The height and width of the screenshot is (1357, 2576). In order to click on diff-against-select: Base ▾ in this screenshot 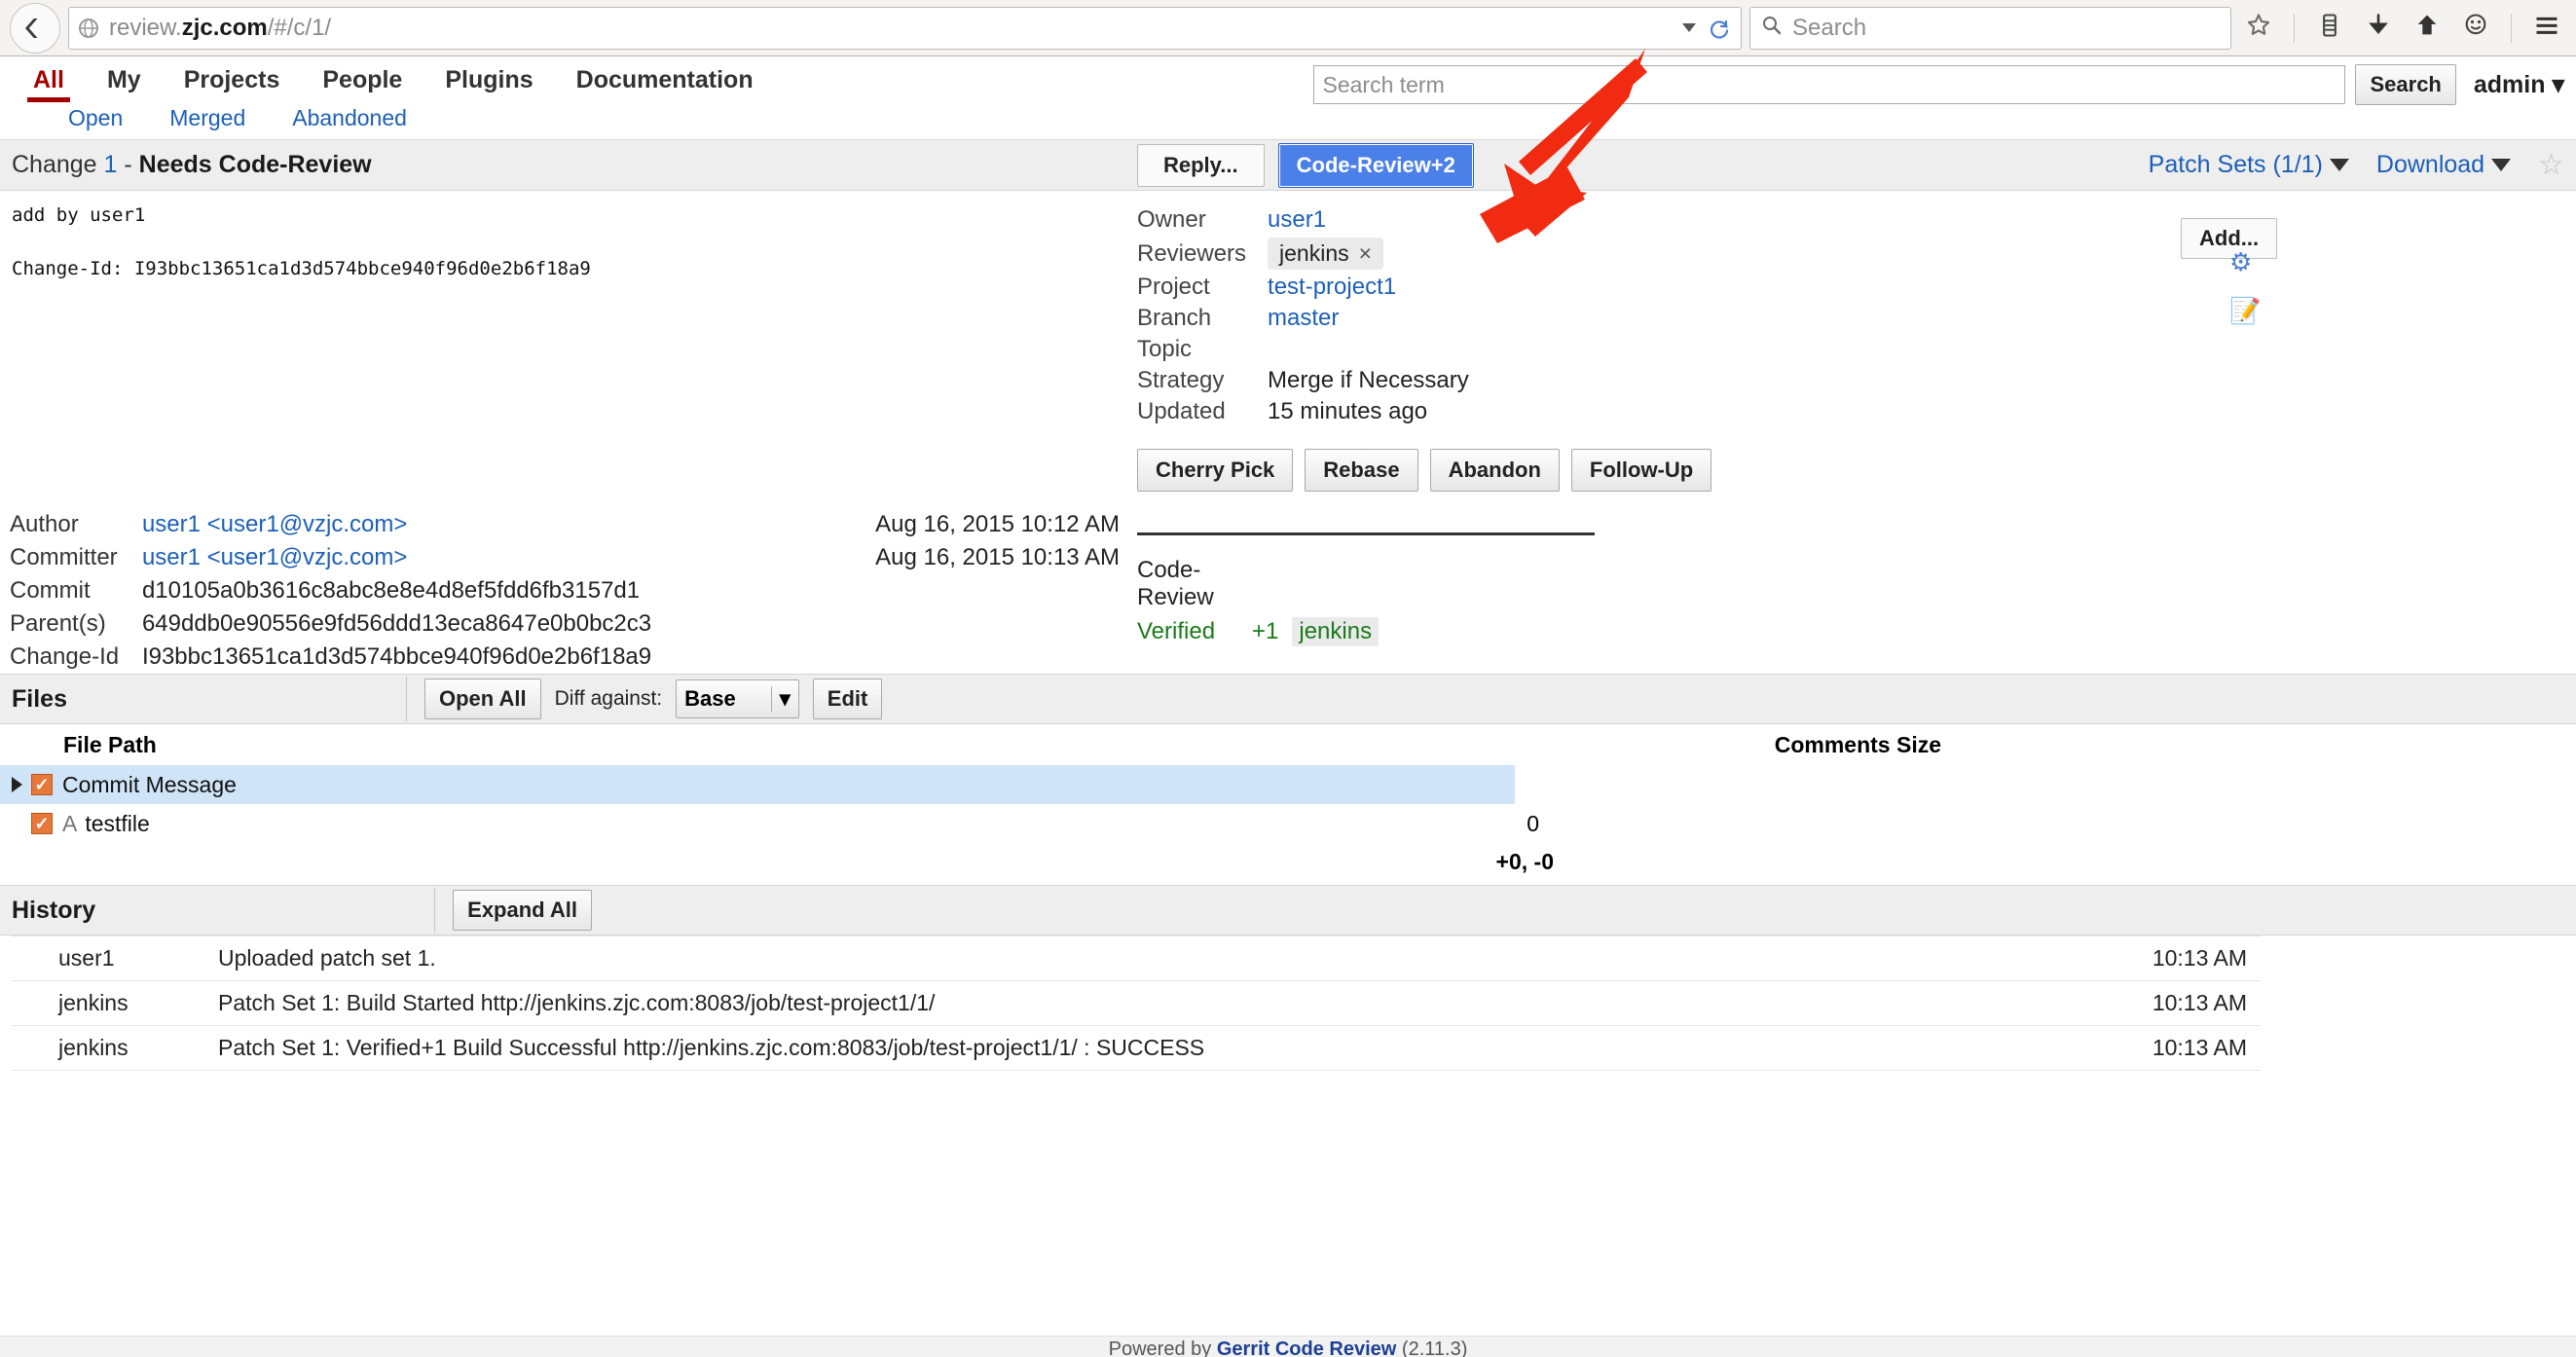, I will do `click(737, 699)`.